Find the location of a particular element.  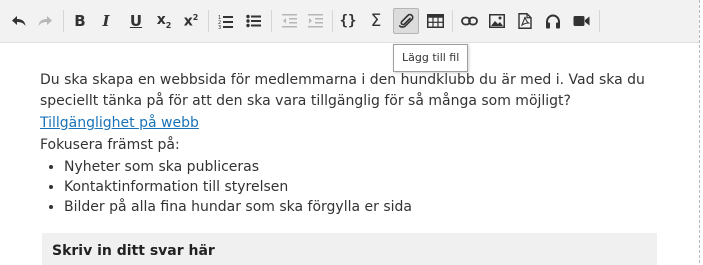

audio-button is located at coordinates (553, 21).